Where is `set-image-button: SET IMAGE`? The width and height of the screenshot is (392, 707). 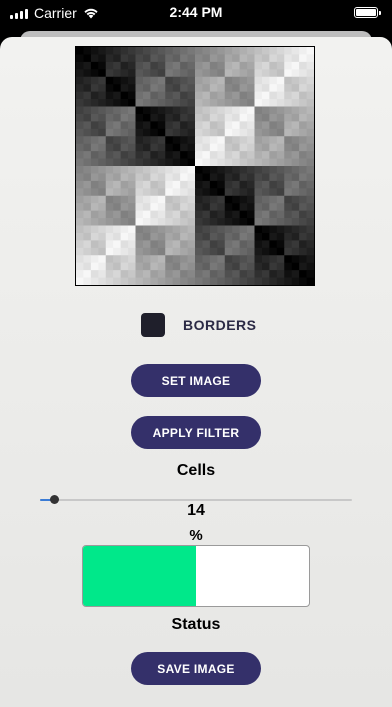
set-image-button: SET IMAGE is located at coordinates (196, 380).